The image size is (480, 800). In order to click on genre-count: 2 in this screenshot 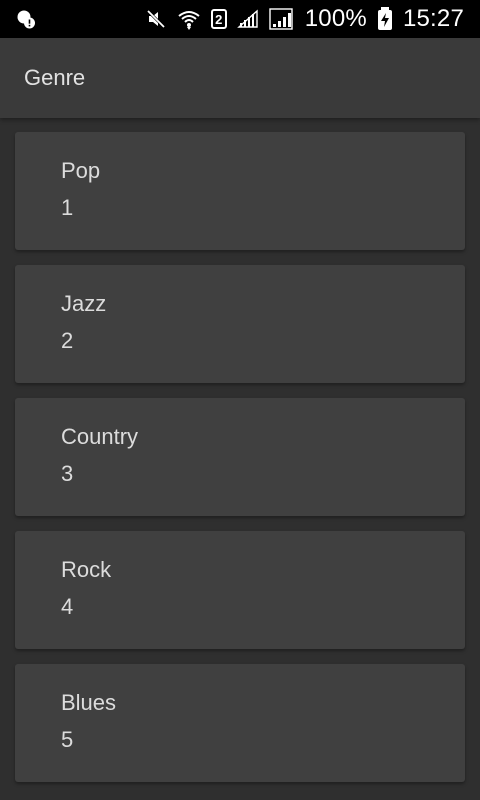, I will do `click(67, 340)`.